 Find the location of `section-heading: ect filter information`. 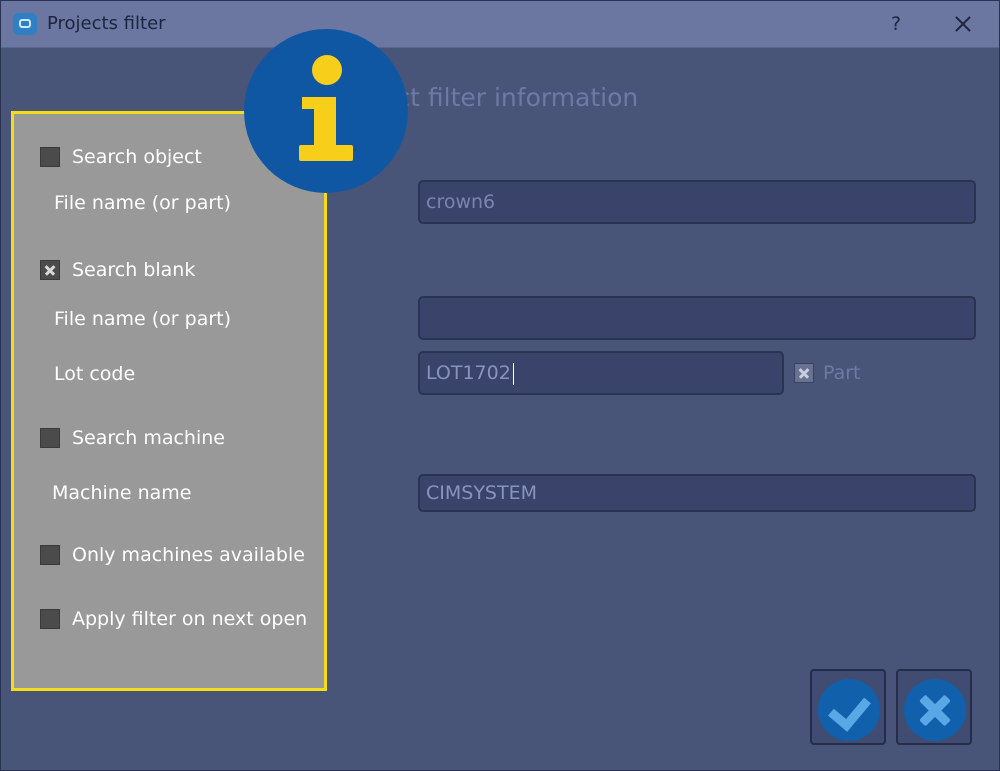

section-heading: ect filter information is located at coordinates (510, 97).